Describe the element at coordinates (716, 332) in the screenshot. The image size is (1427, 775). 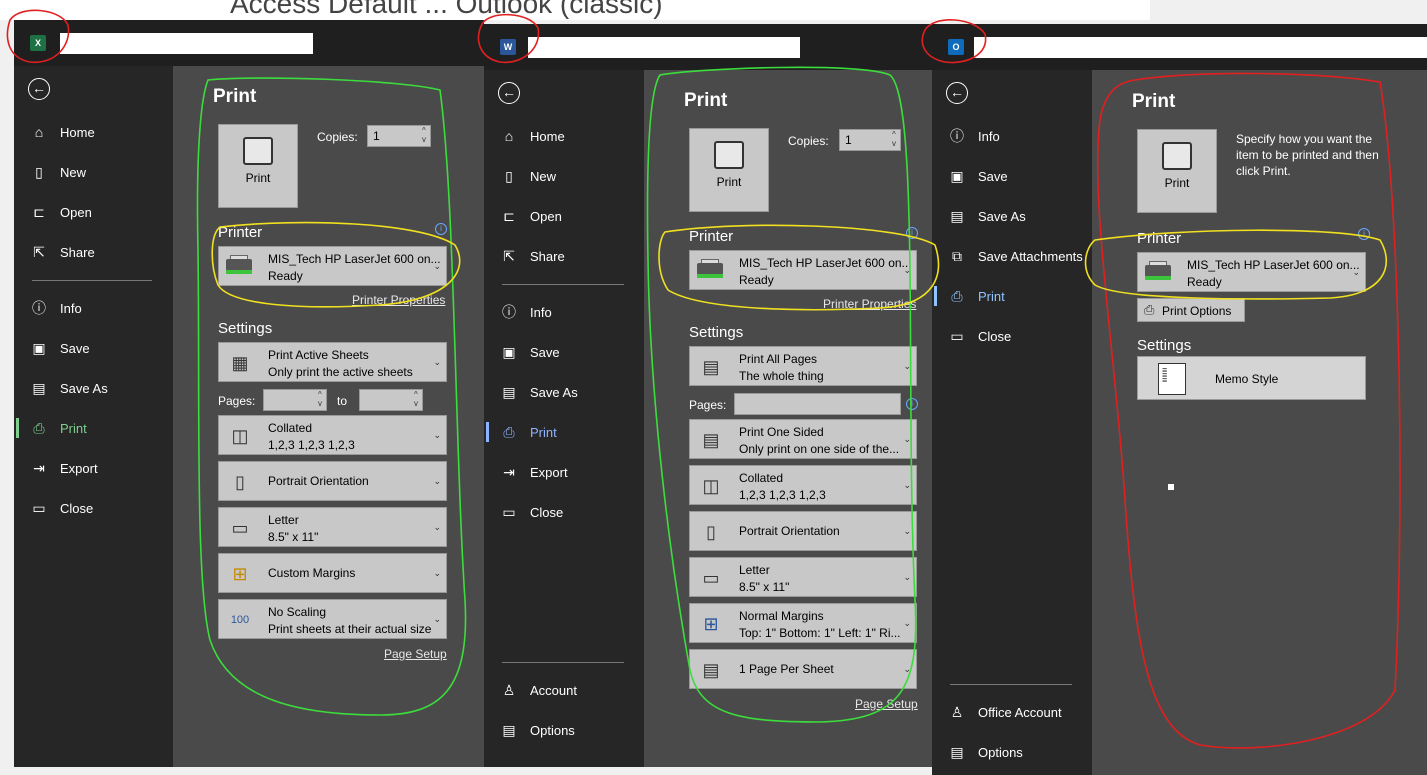
I see `settings-heading: Settings` at that location.